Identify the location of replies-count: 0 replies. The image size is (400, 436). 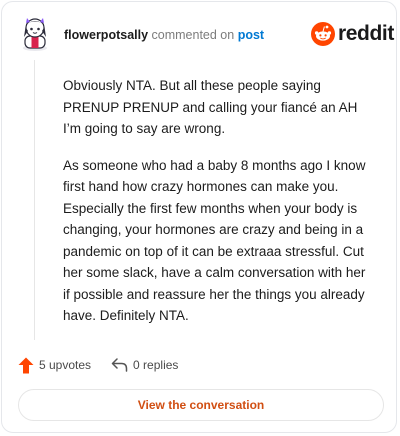
(156, 365).